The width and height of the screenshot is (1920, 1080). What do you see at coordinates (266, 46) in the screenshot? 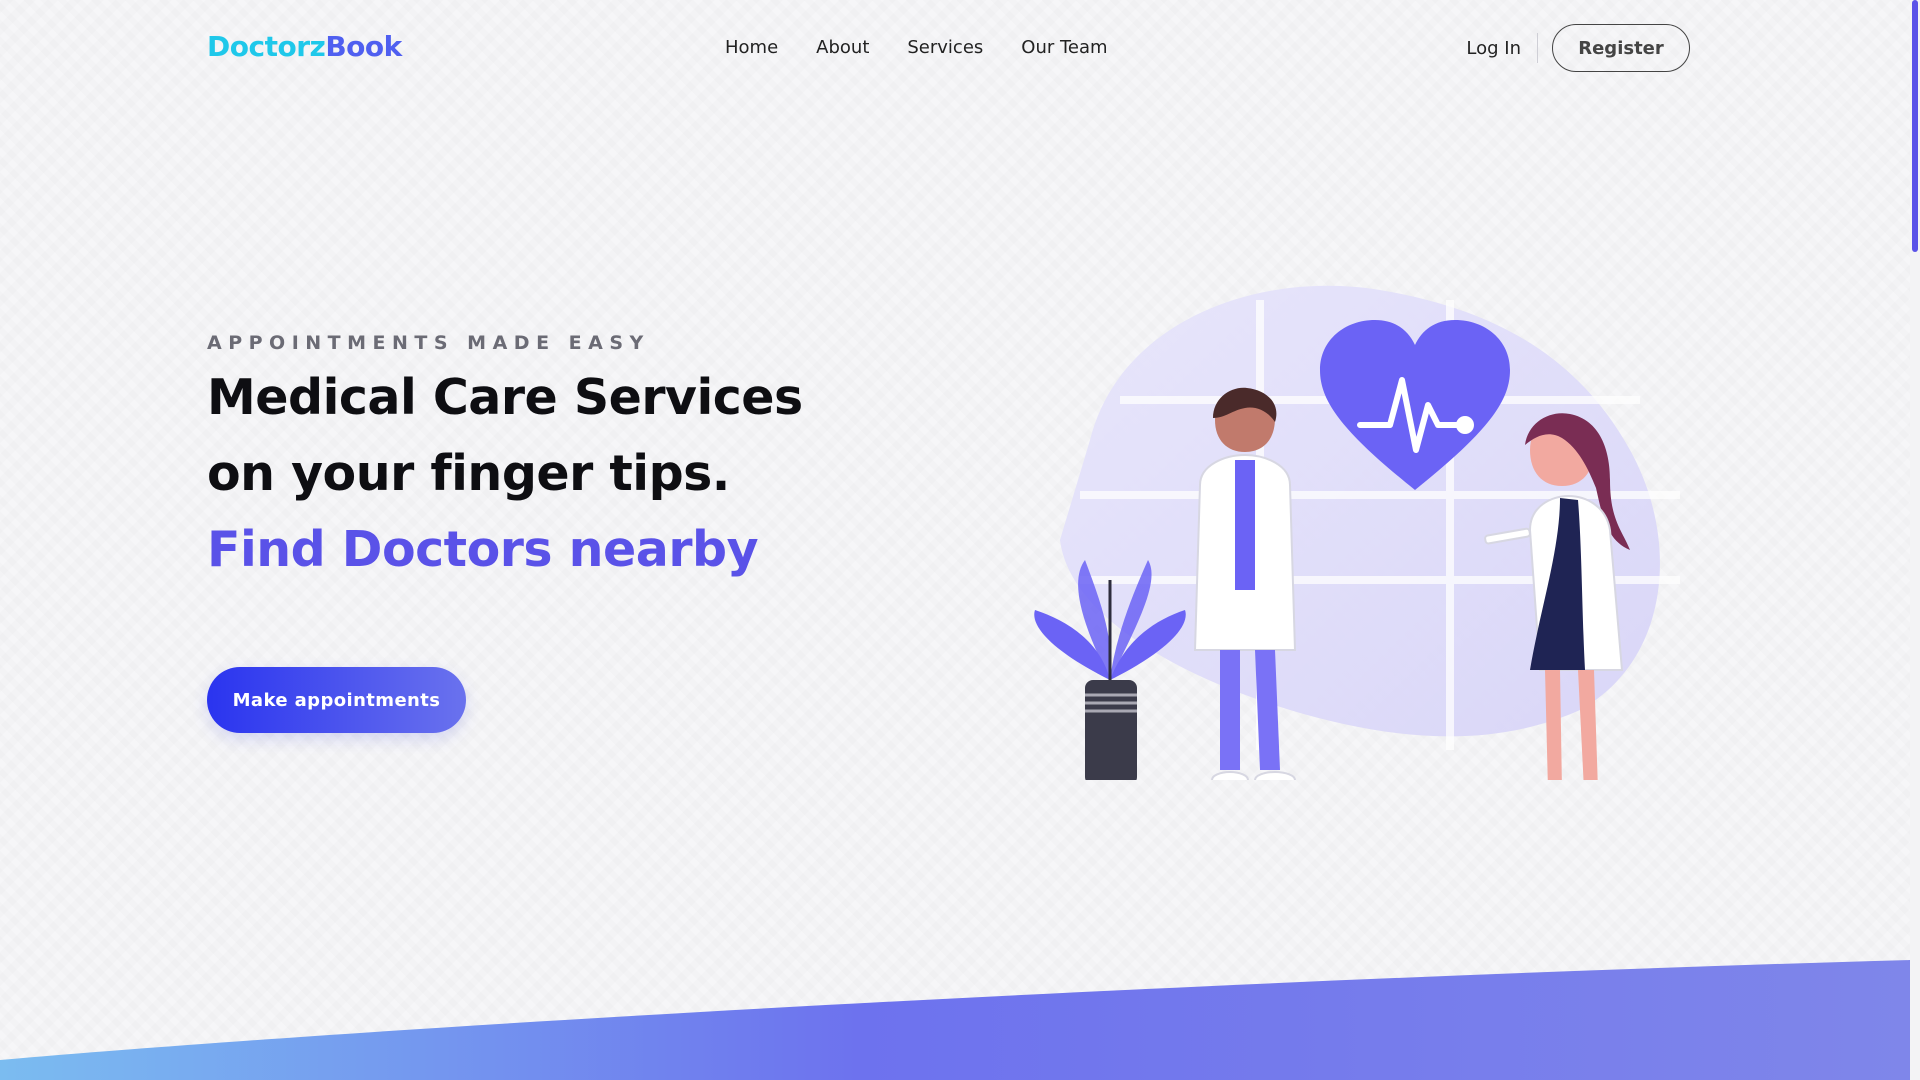
I see `brand-logo-part-a: Doctorz` at bounding box center [266, 46].